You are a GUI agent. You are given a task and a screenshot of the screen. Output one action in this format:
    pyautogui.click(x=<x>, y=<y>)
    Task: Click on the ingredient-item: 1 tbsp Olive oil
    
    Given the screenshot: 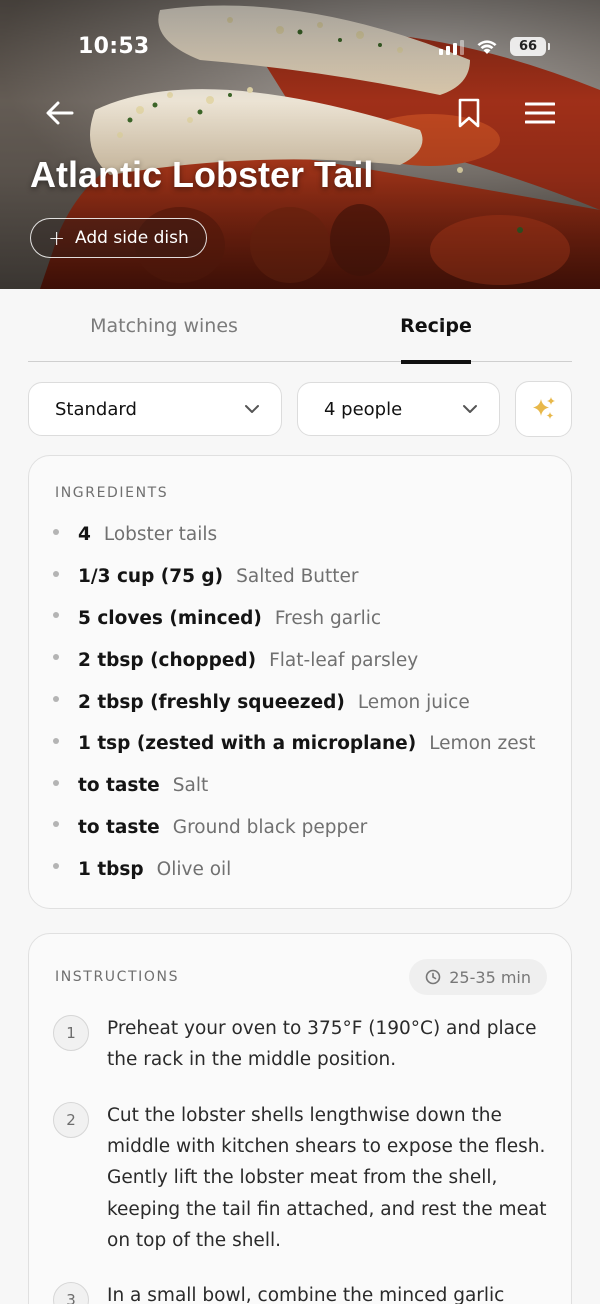 What is the action you would take?
    pyautogui.click(x=303, y=869)
    